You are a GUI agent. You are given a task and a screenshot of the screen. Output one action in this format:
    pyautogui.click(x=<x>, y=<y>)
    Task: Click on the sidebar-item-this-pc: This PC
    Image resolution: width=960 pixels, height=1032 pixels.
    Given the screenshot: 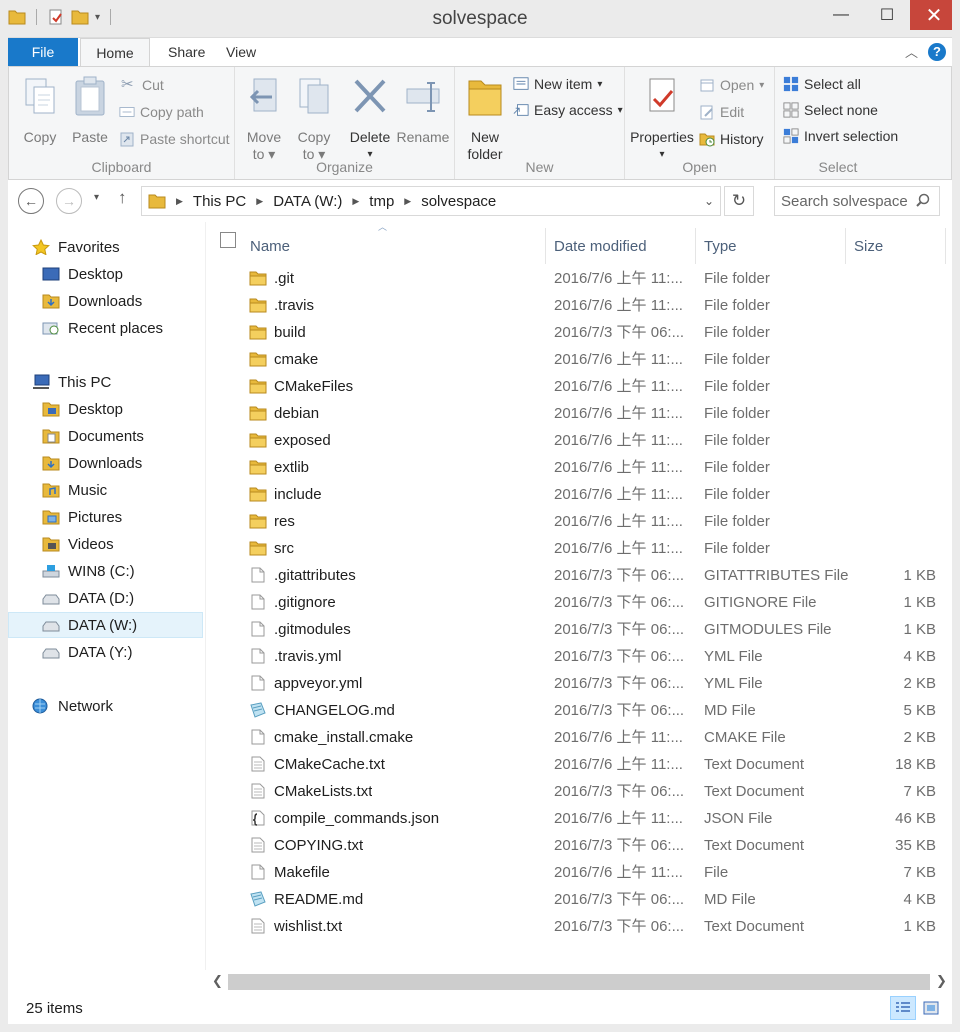 What is the action you would take?
    pyautogui.click(x=105, y=382)
    